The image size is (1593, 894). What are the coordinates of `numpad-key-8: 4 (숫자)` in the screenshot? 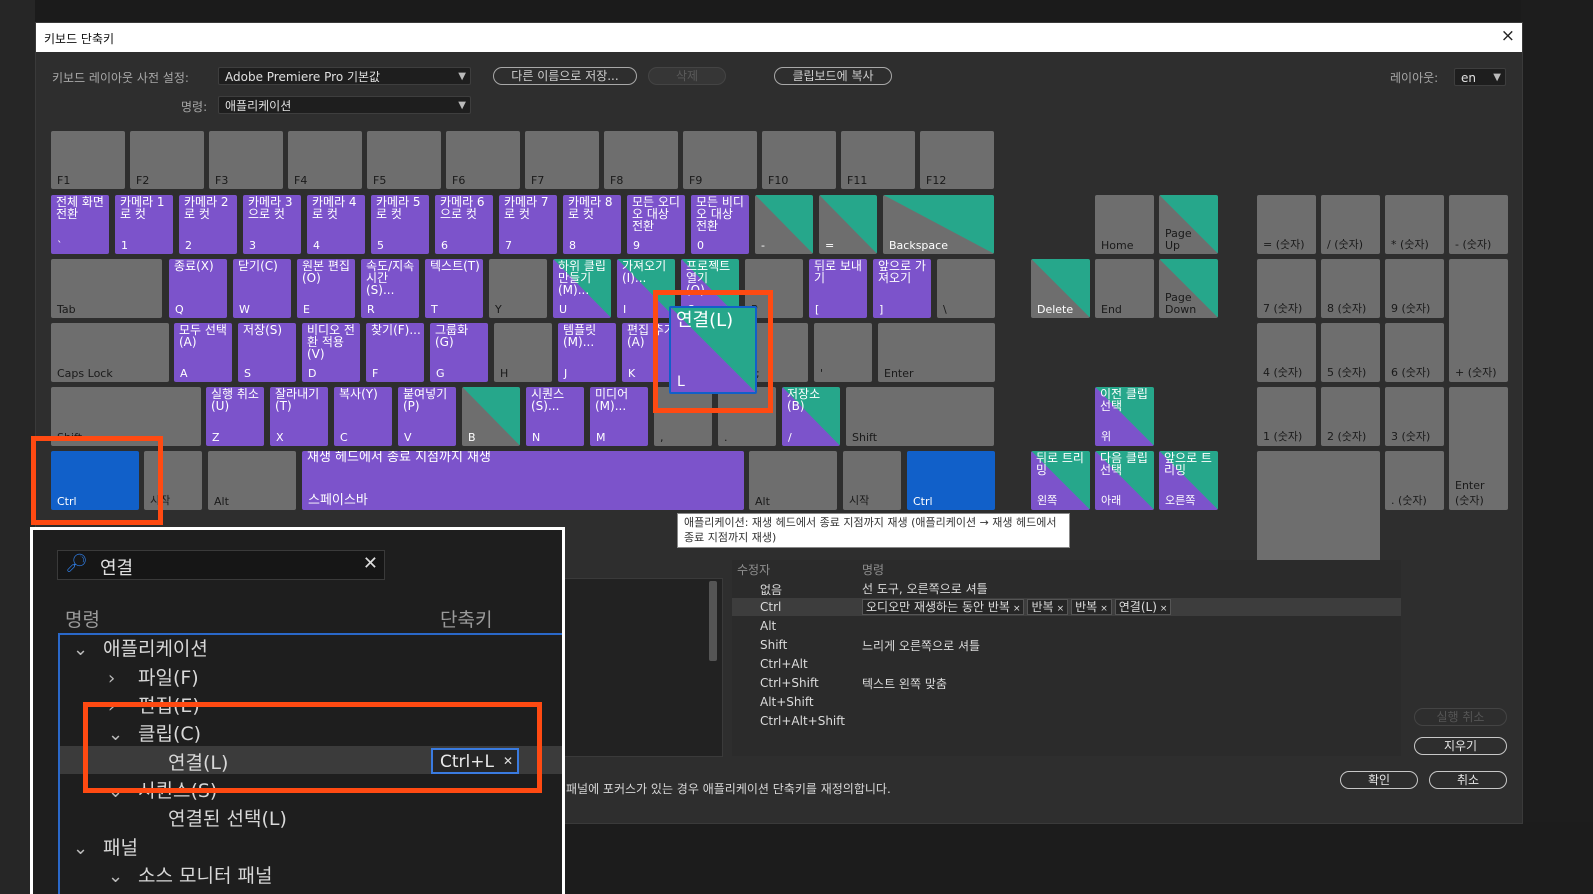 It's located at (1286, 352).